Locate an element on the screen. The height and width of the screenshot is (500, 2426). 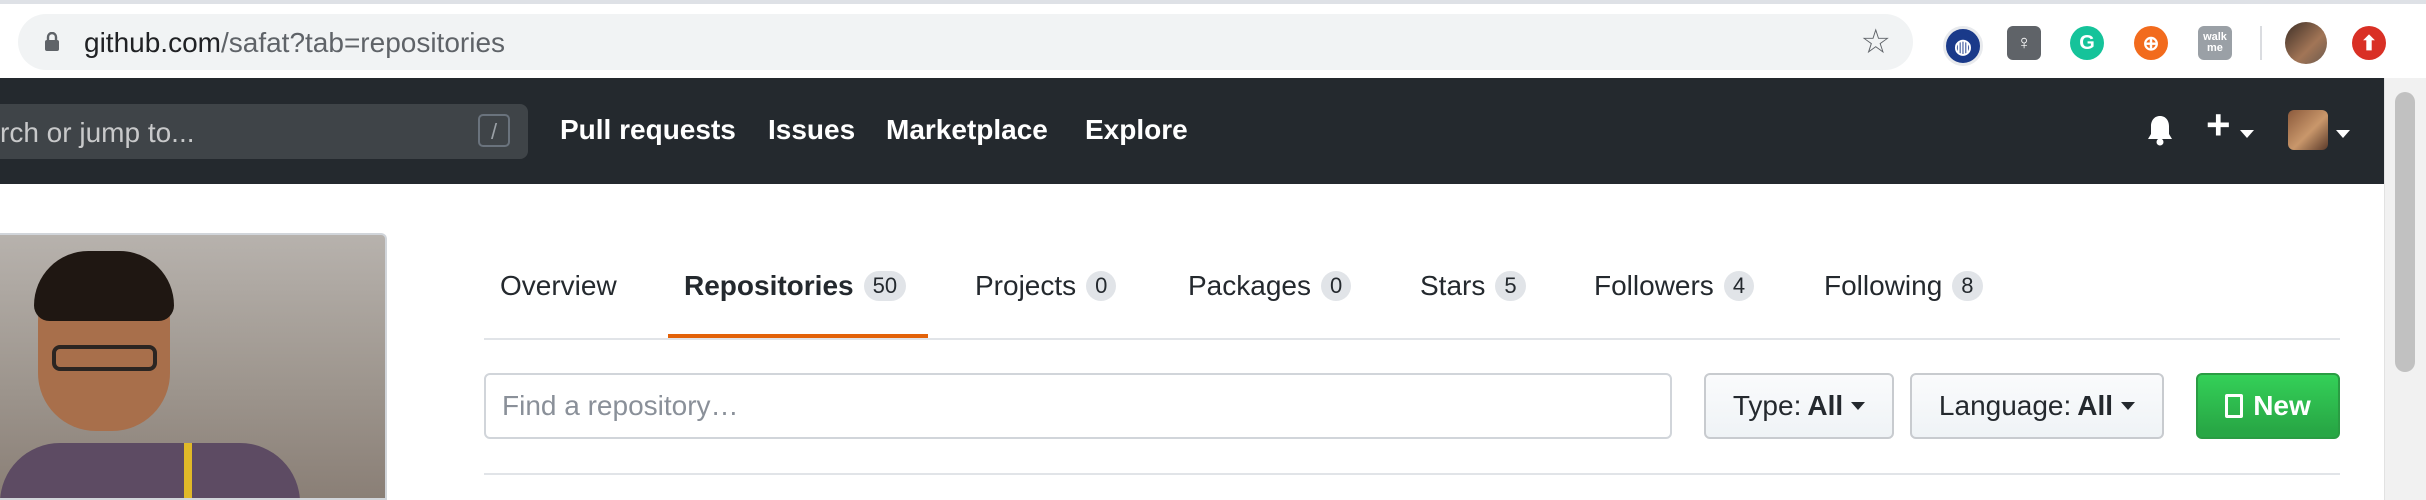
toolbar-divider is located at coordinates (2261, 43).